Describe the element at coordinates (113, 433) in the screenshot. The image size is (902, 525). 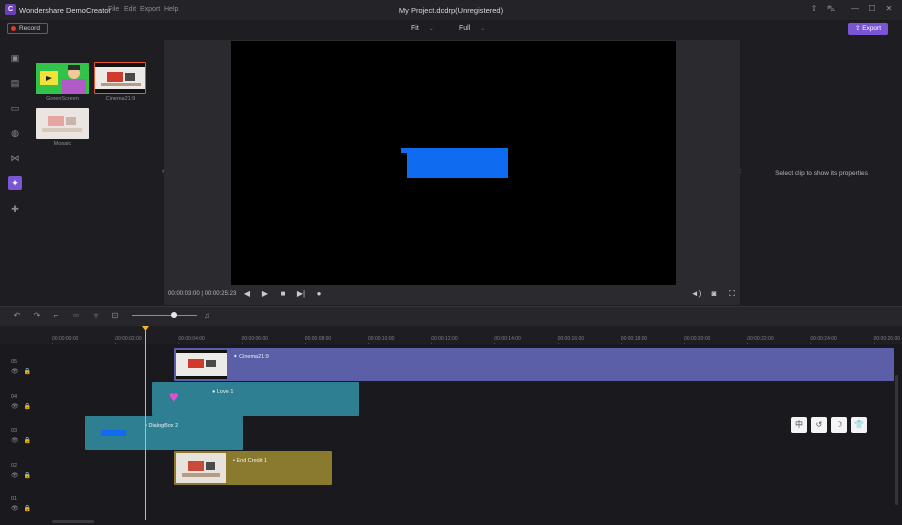
I see `dialog-thumb-shape` at that location.